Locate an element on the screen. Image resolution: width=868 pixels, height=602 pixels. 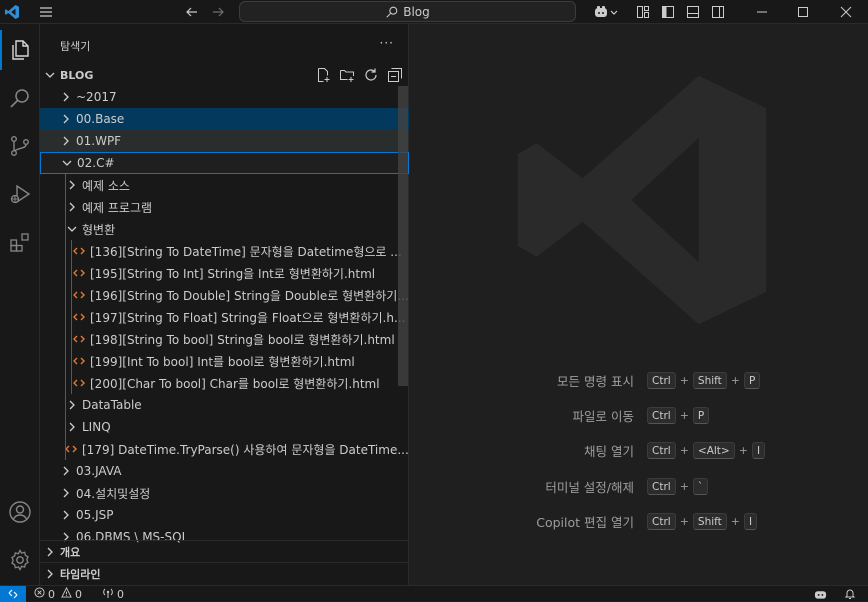
close-icon is located at coordinates (846, 12).